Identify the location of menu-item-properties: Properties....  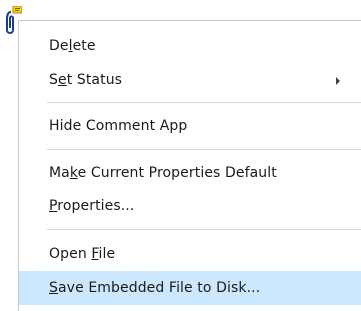
(190, 206).